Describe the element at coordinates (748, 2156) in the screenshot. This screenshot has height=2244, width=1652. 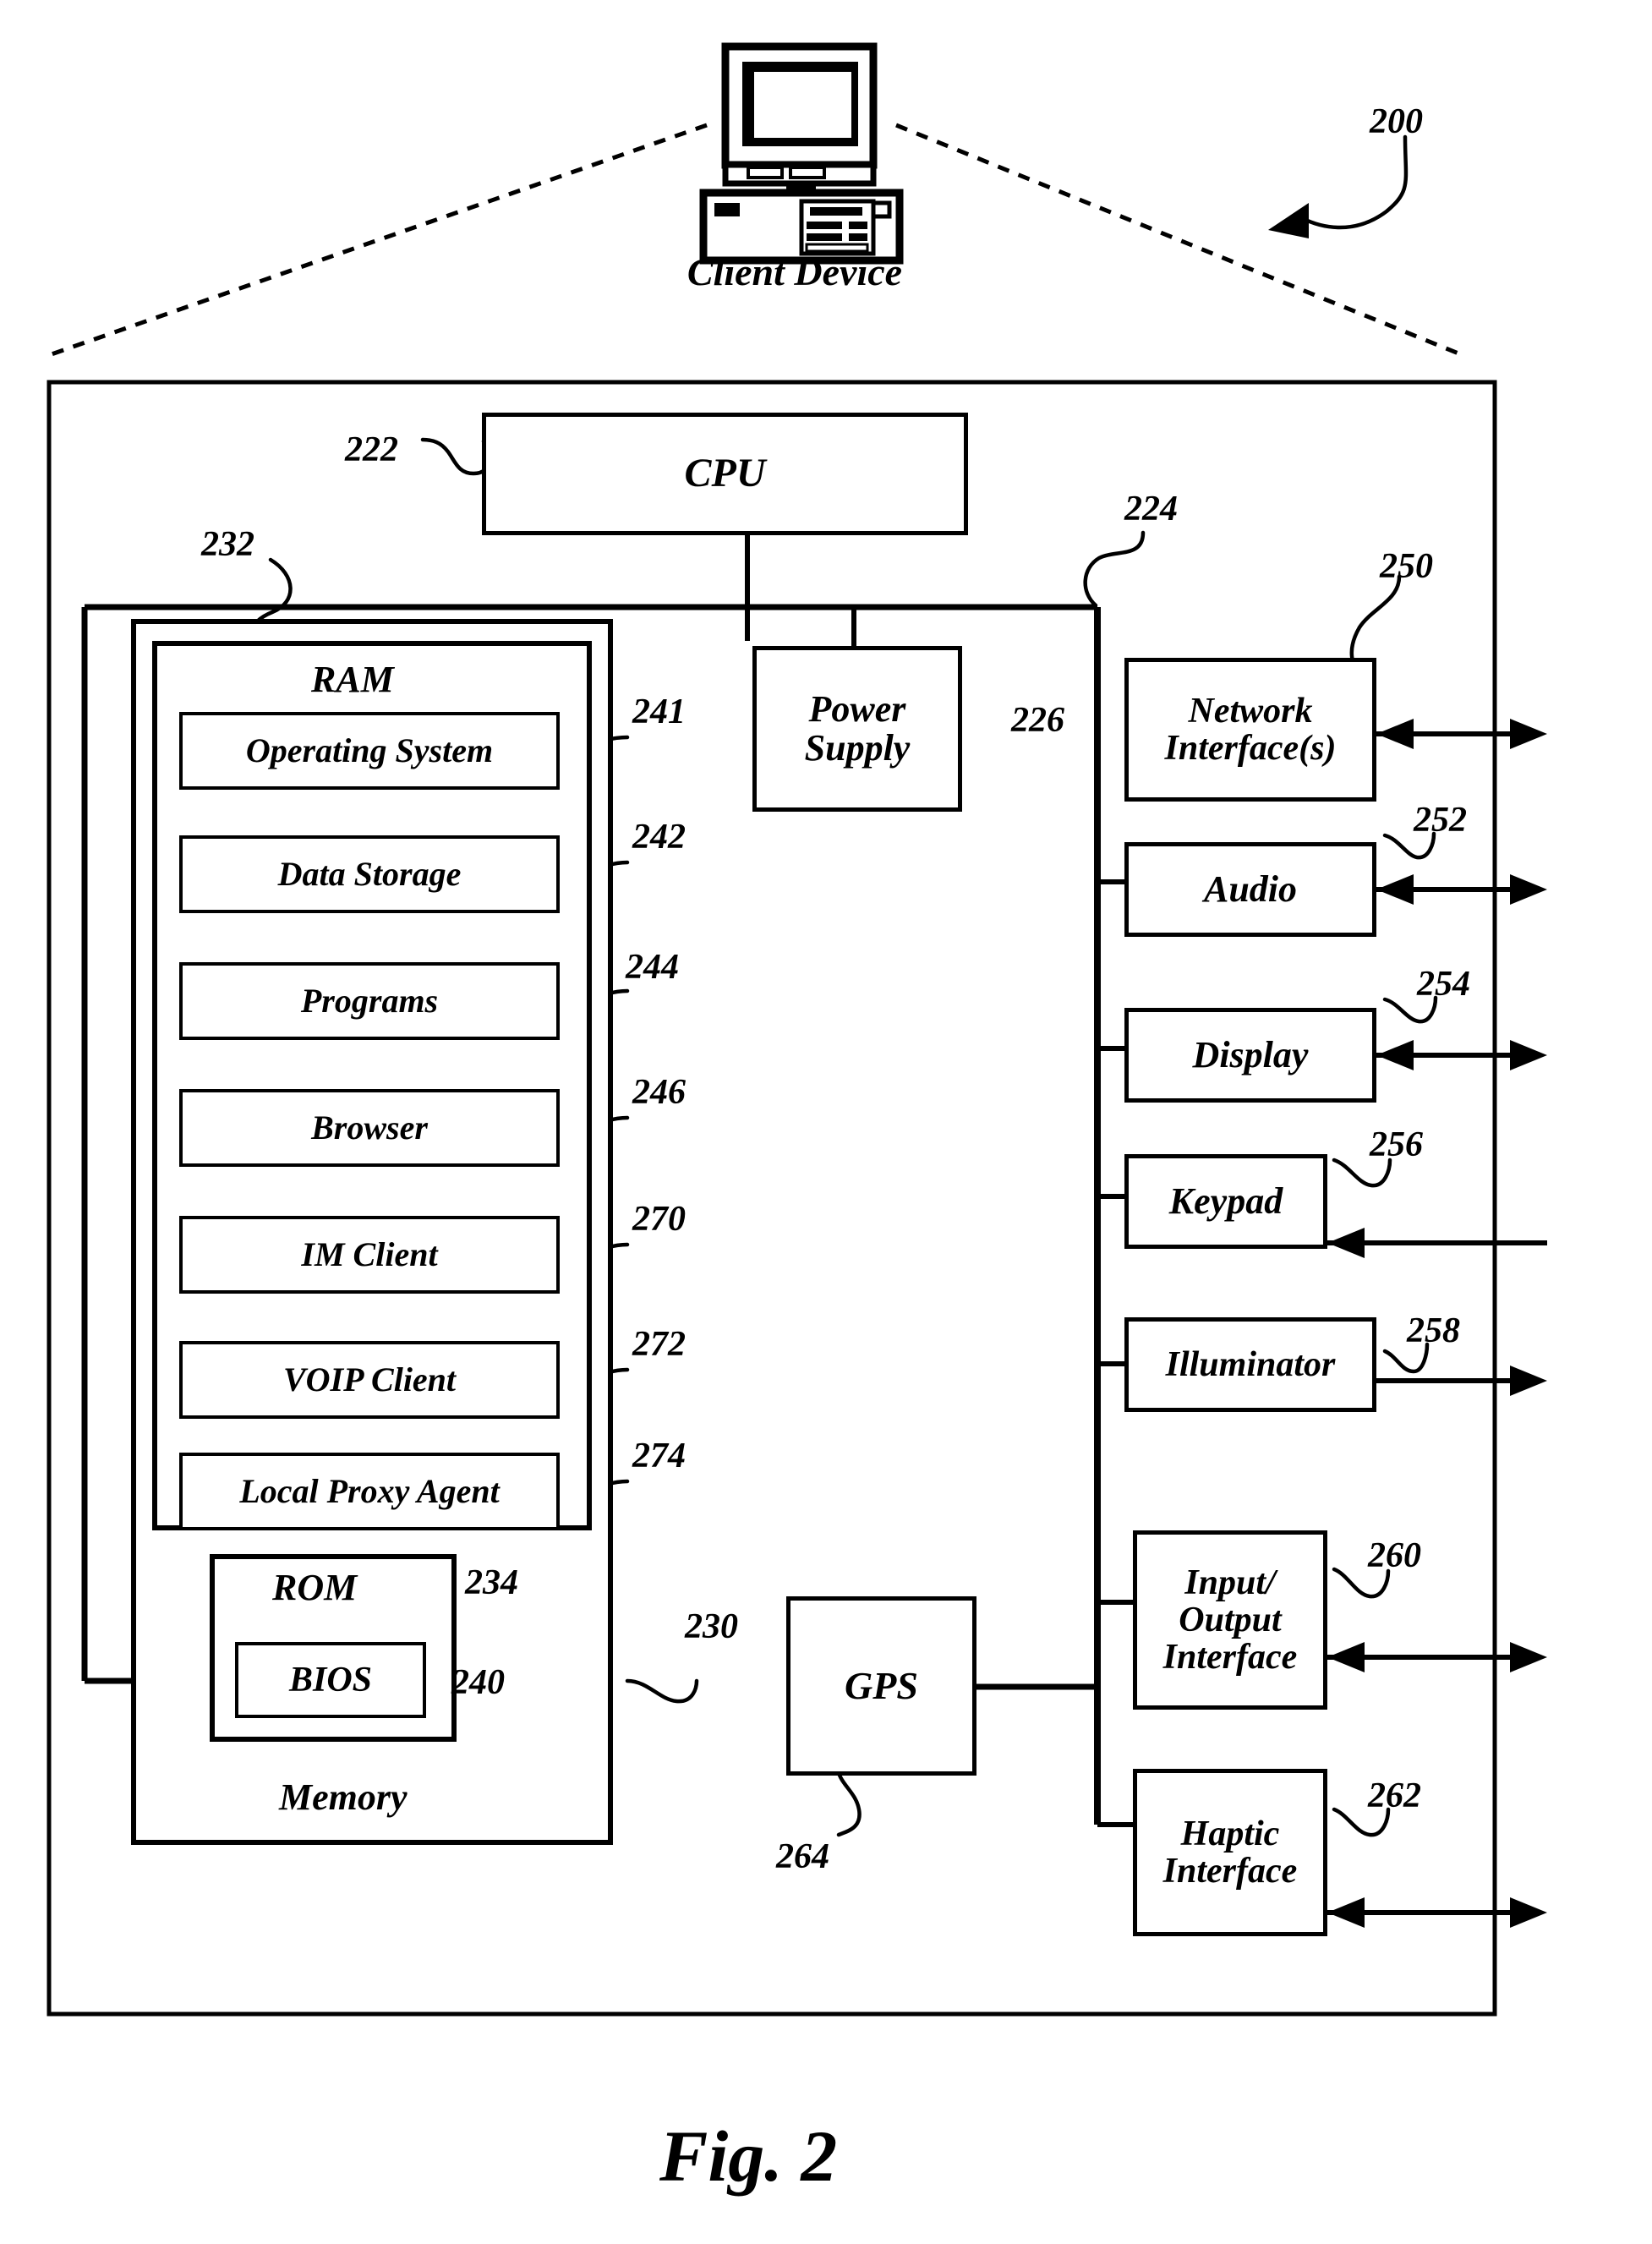
I see `figure-caption: Fig. 2` at that location.